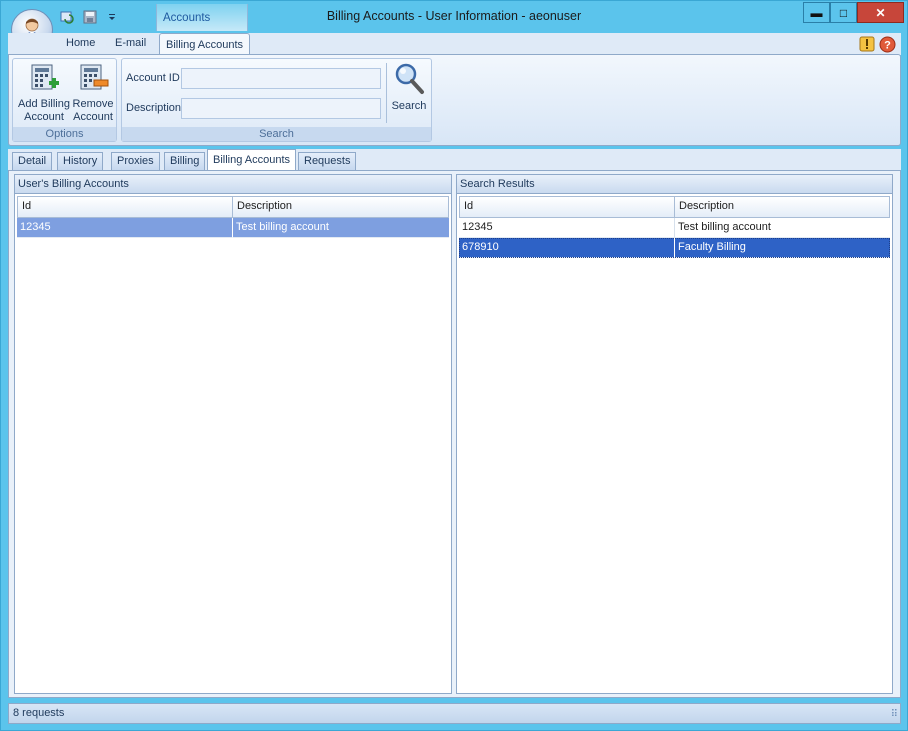  Describe the element at coordinates (135, 161) in the screenshot. I see `tab-proxies: Proxies` at that location.